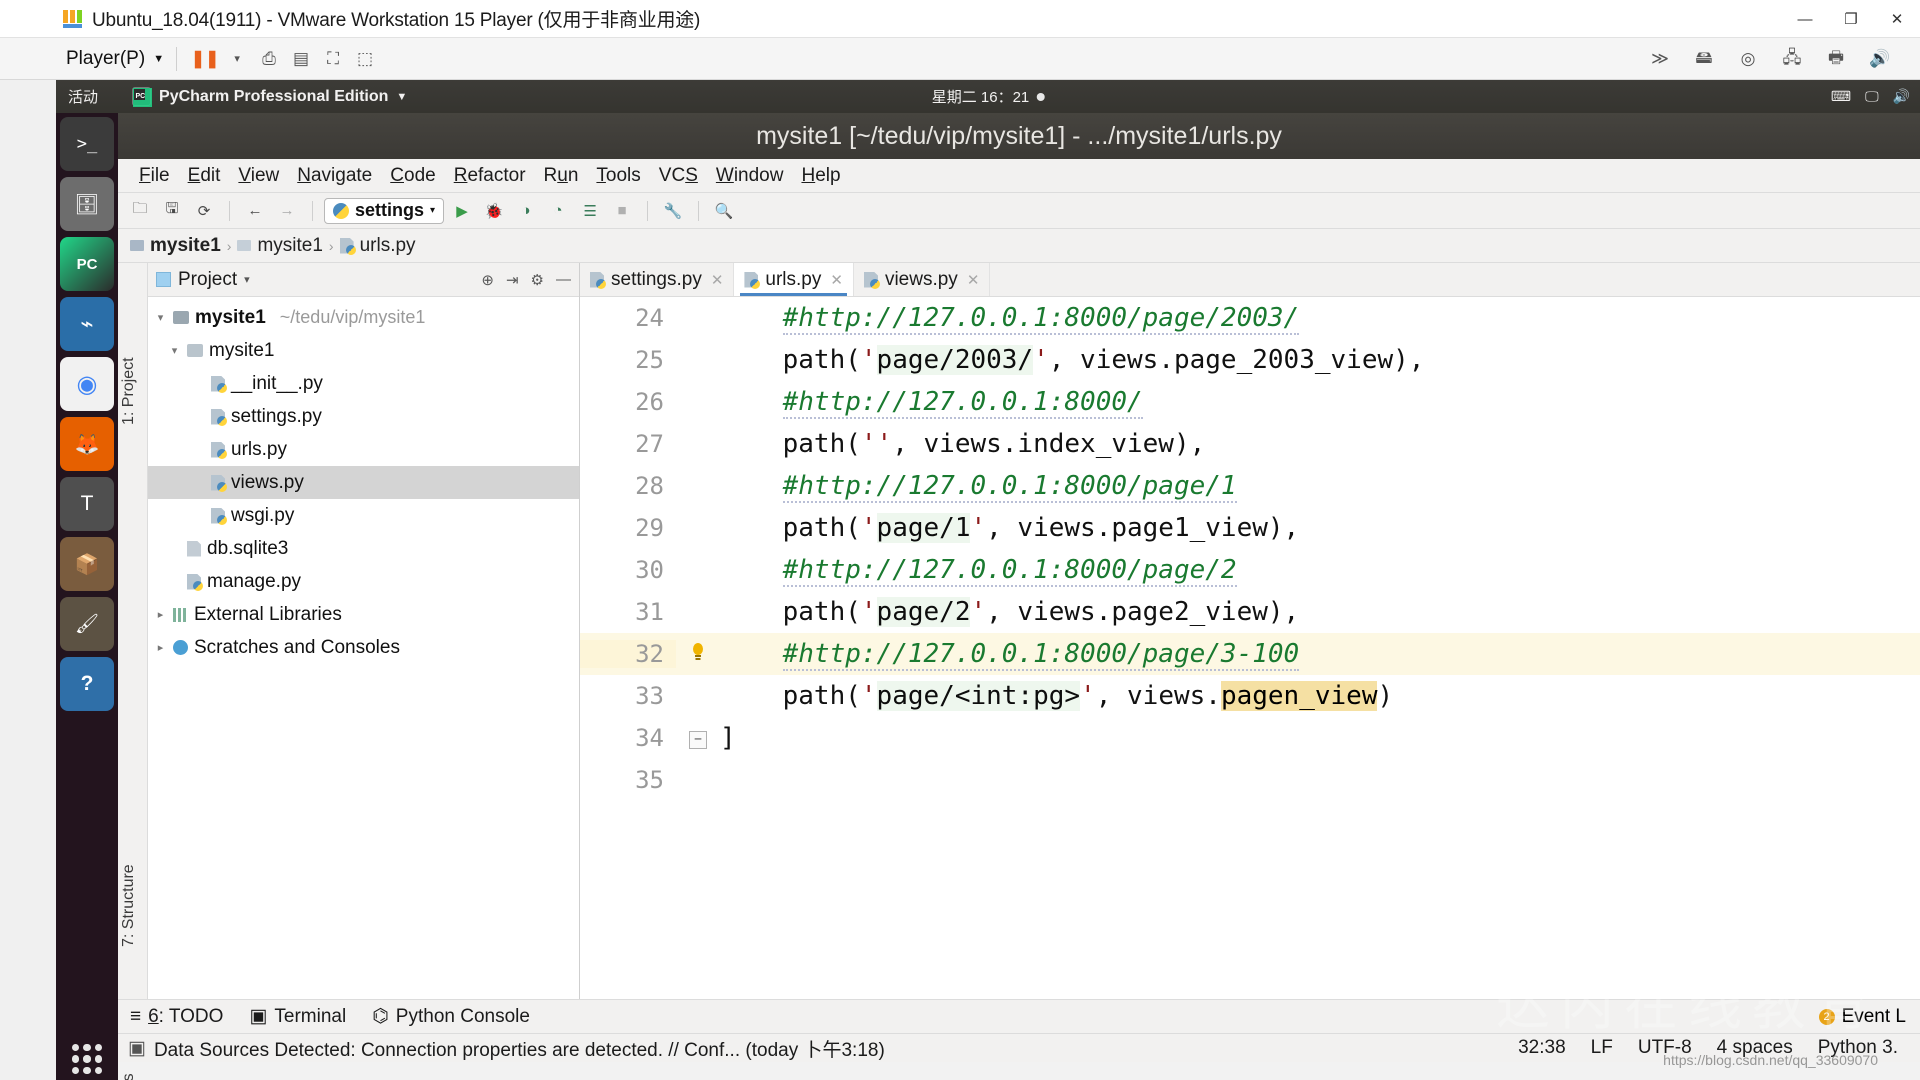 Image resolution: width=1920 pixels, height=1080 pixels. What do you see at coordinates (1250, 780) in the screenshot?
I see `code-line: 35` at bounding box center [1250, 780].